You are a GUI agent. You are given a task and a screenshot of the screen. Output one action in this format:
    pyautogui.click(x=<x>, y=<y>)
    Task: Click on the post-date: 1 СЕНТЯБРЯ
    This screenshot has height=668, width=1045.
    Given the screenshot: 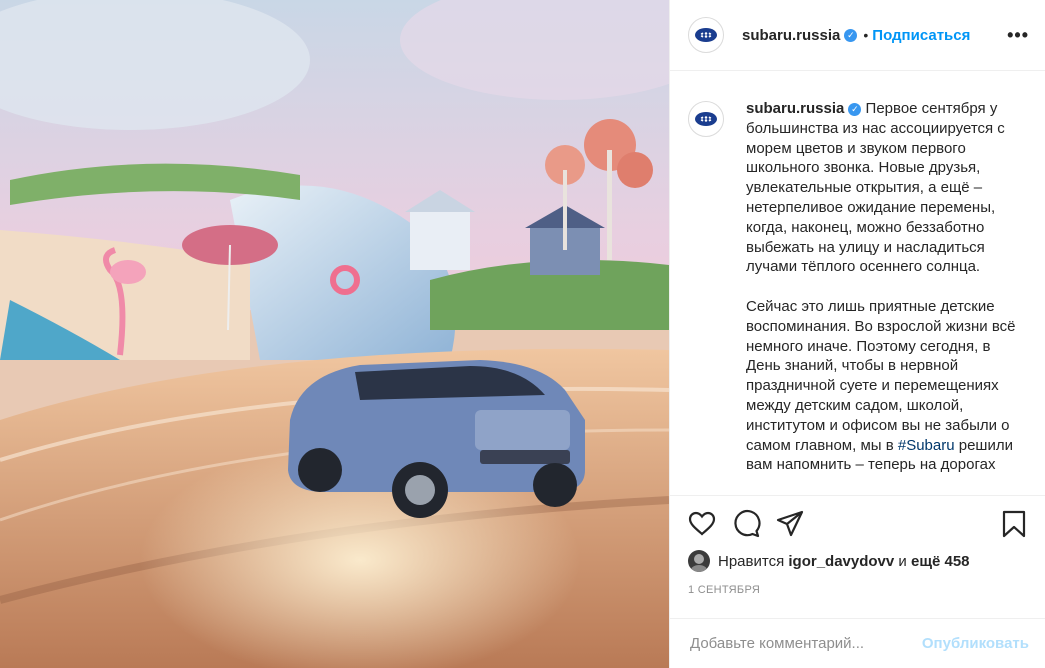 What is the action you would take?
    pyautogui.click(x=857, y=595)
    